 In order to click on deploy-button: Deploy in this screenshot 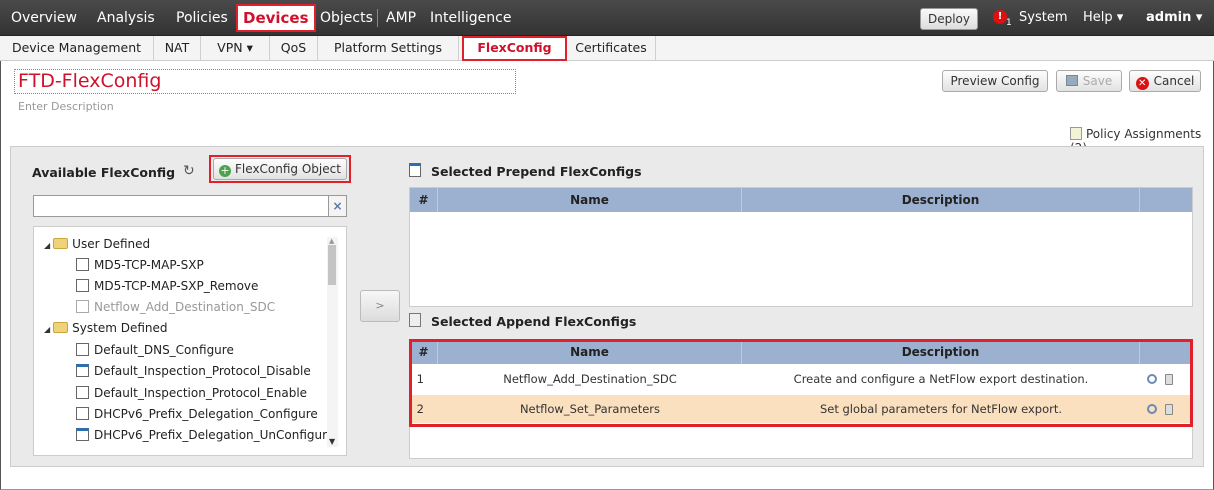, I will do `click(949, 19)`.